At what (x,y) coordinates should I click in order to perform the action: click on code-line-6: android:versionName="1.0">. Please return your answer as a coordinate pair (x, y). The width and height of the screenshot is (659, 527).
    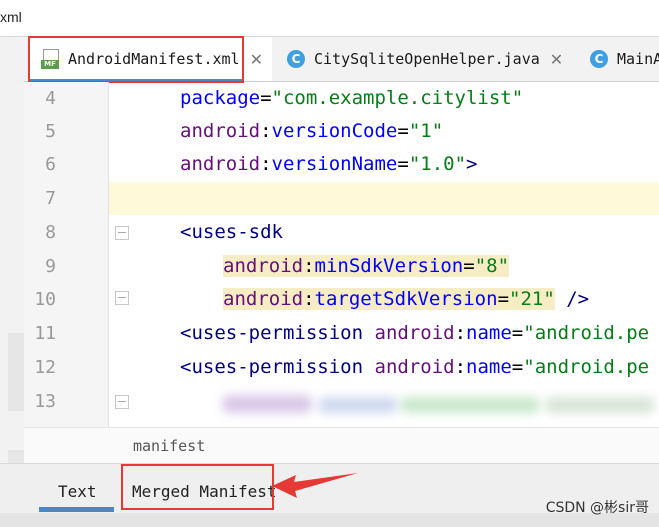
    Looking at the image, I should click on (329, 164).